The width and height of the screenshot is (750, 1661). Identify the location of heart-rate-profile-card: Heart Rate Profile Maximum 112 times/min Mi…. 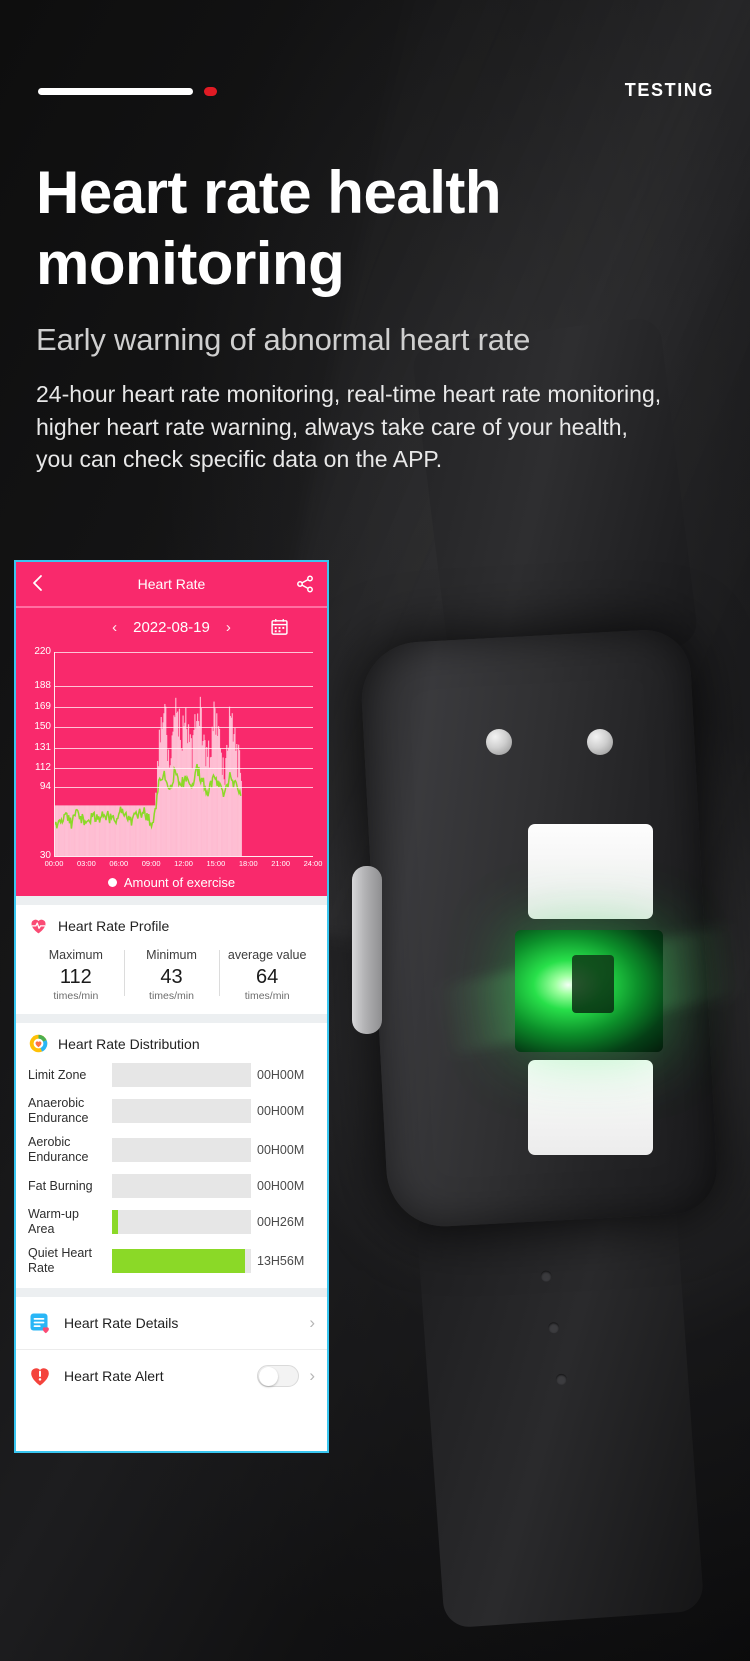
(171, 959).